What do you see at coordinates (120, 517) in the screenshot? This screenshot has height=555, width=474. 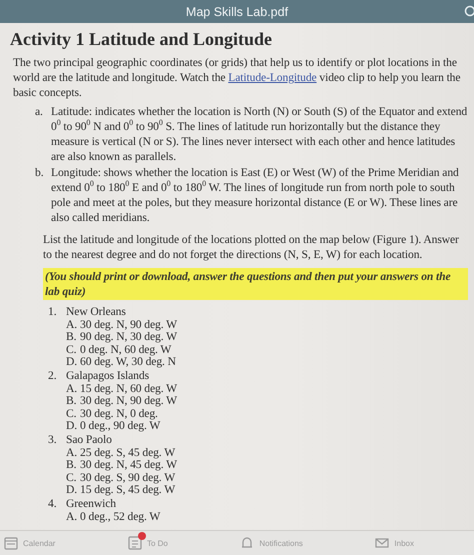 I see `option-text: 0 deg., 52 deg. W` at bounding box center [120, 517].